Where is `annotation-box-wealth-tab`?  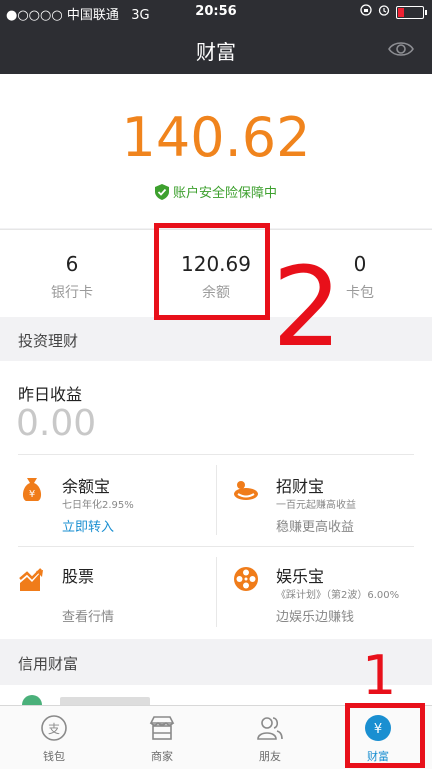 annotation-box-wealth-tab is located at coordinates (385, 735).